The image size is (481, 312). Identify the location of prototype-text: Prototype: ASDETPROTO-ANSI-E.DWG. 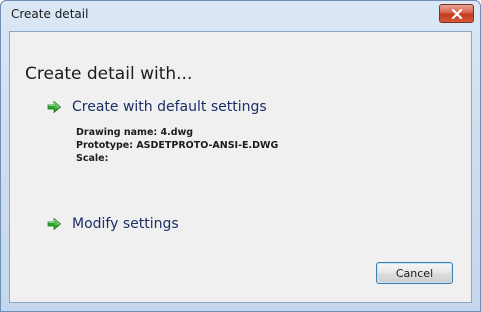
(177, 145).